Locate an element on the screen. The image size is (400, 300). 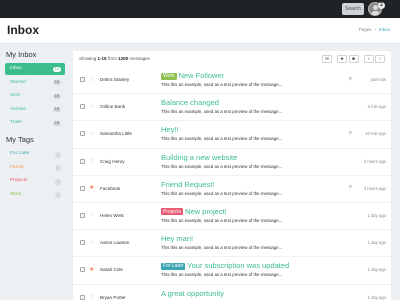
folder-list: Inbox 15 Starred 15 Sent 15 Archive 15 Trash 15 is located at coordinates (35, 96).